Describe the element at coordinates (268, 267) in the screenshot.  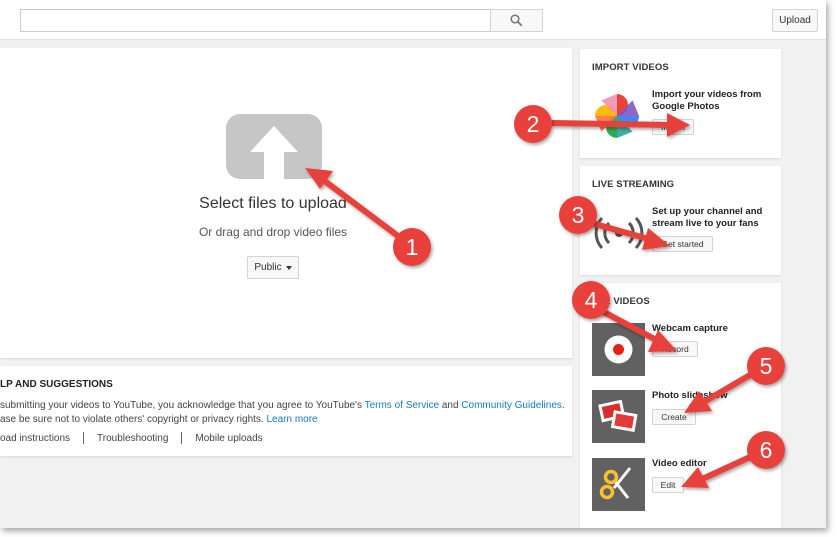
I see `privacy-value: Public` at that location.